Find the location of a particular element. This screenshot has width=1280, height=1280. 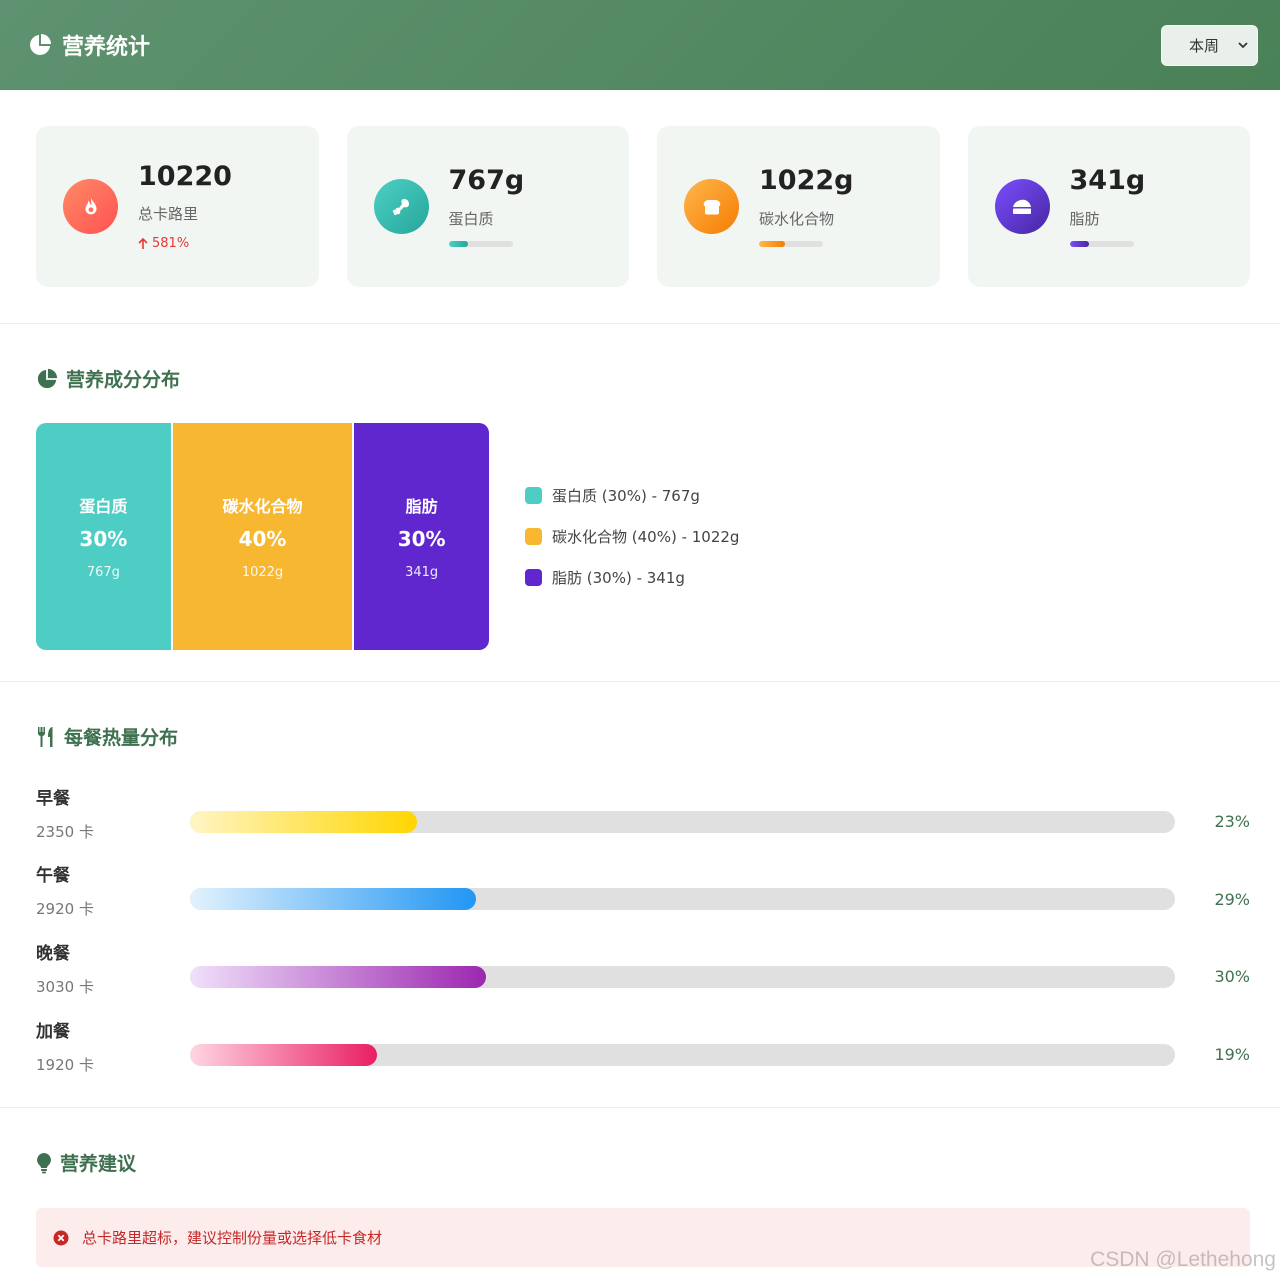

period-select: 本周 is located at coordinates (1209, 45).